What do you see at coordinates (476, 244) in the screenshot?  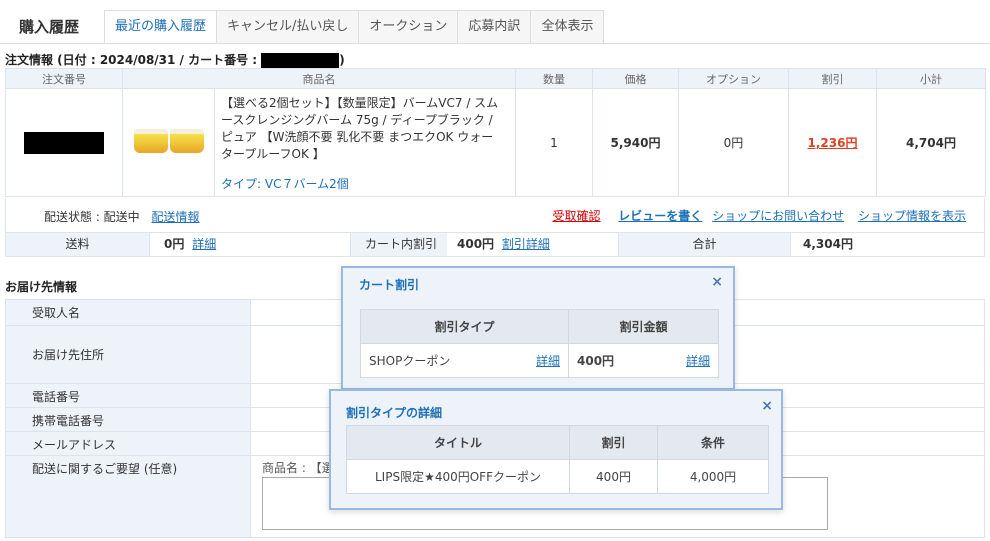 I see `cart-discount-value: 400円` at bounding box center [476, 244].